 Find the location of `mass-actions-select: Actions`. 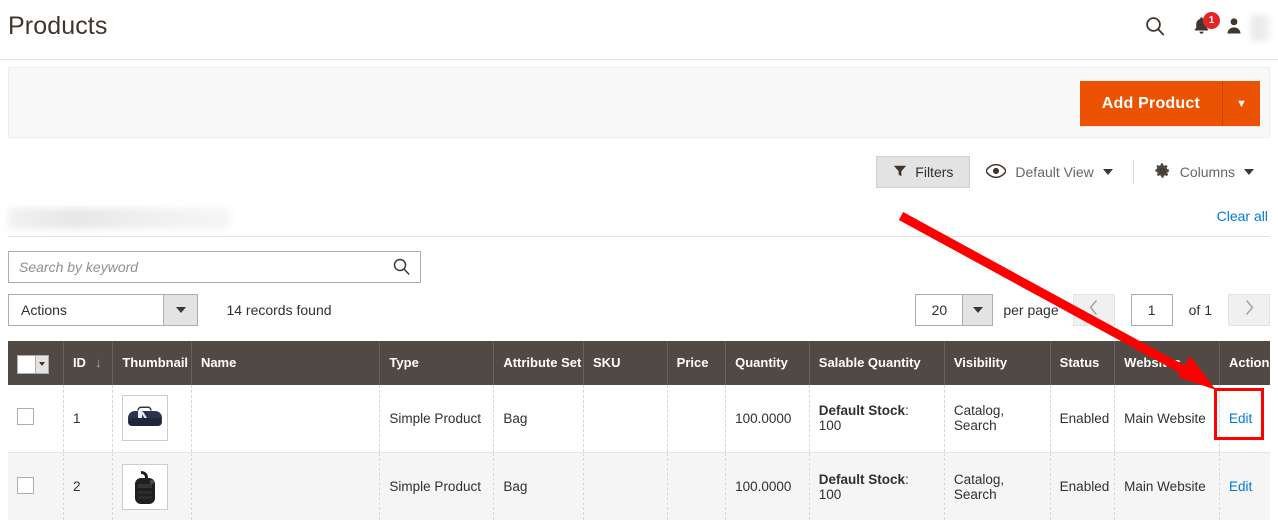

mass-actions-select: Actions is located at coordinates (103, 310).